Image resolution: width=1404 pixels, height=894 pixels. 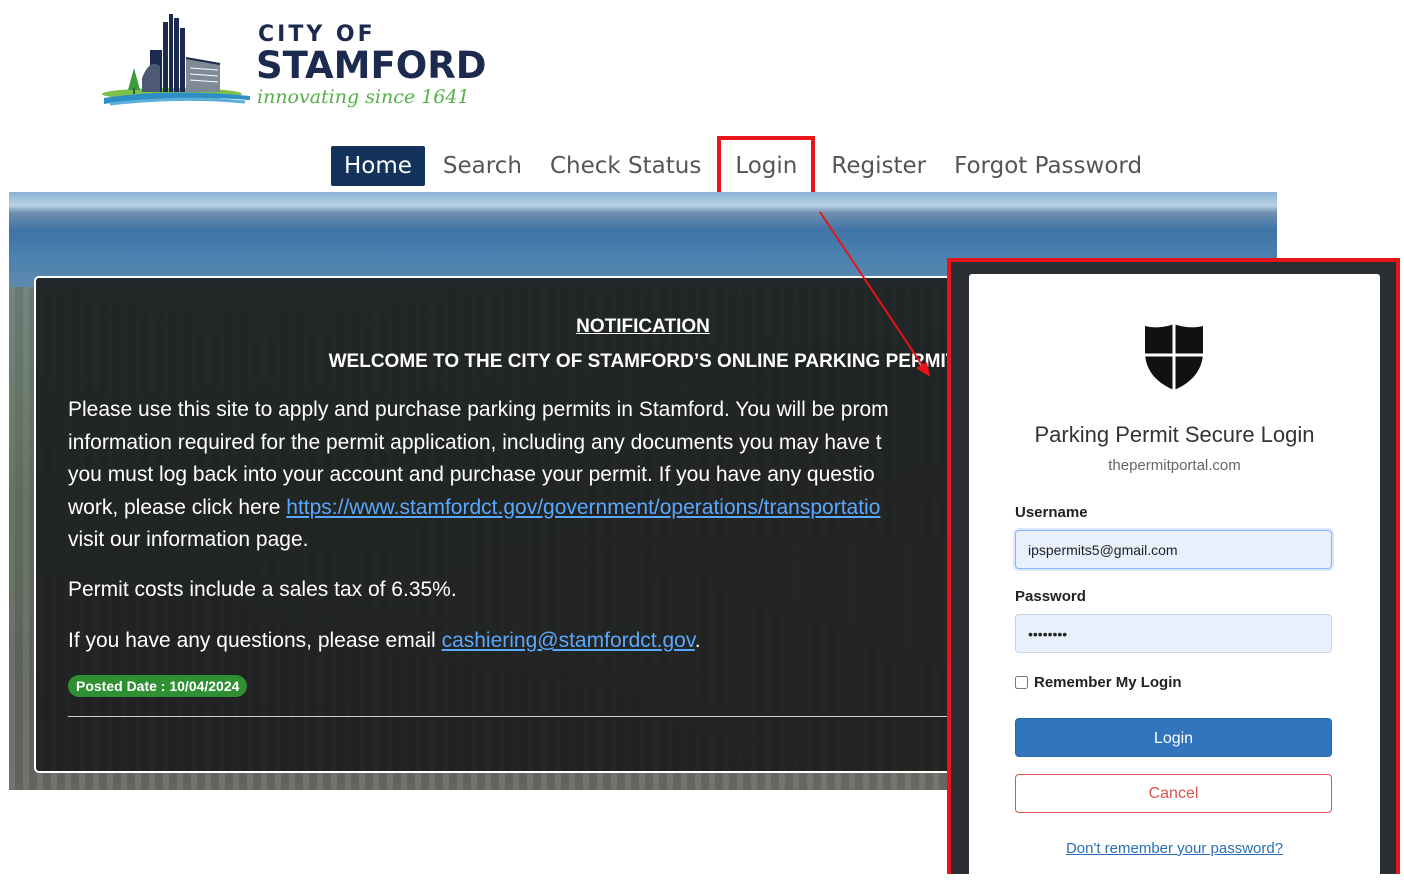 I want to click on remember-login: Remember My Login, so click(x=1098, y=682).